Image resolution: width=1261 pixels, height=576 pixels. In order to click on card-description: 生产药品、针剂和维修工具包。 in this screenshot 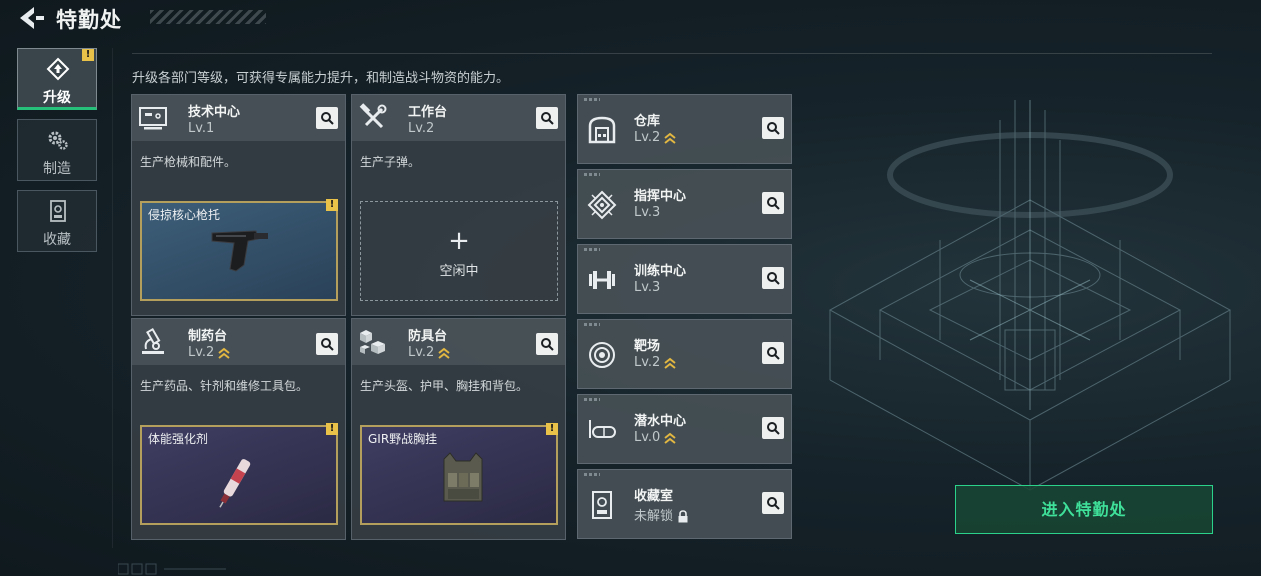, I will do `click(224, 386)`.